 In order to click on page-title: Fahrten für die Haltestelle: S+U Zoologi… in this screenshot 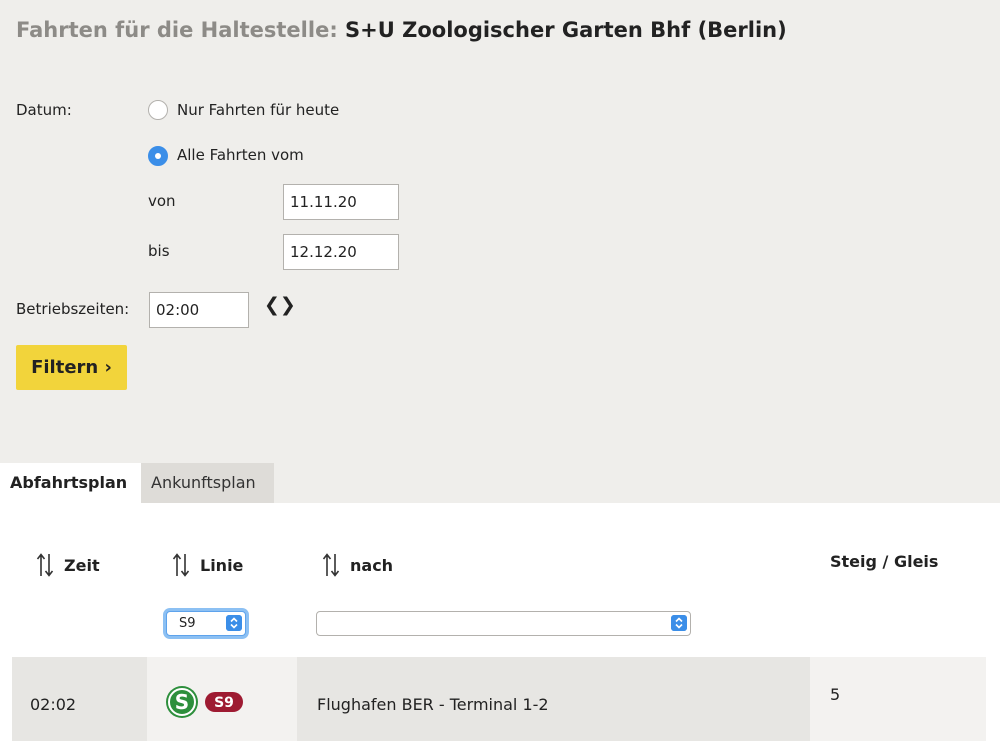, I will do `click(401, 30)`.